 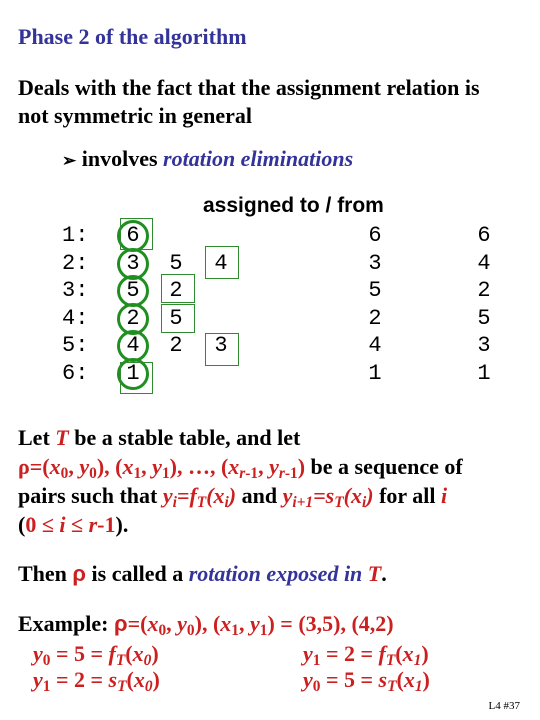 What do you see at coordinates (504, 706) in the screenshot?
I see `slide-number: L4 #37` at bounding box center [504, 706].